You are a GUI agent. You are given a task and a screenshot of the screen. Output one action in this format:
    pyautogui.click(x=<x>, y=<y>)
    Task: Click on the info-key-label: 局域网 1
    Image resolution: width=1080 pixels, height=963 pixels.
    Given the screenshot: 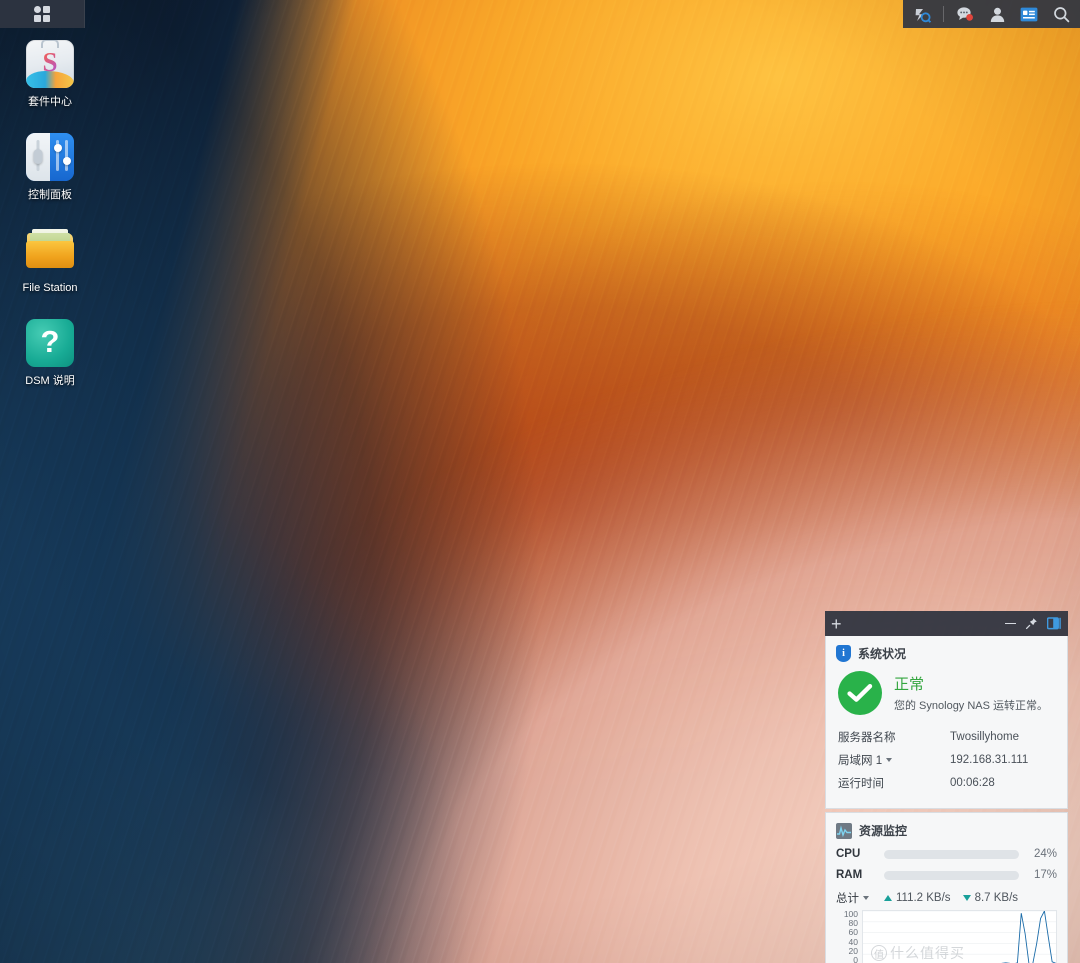 What is the action you would take?
    pyautogui.click(x=860, y=761)
    